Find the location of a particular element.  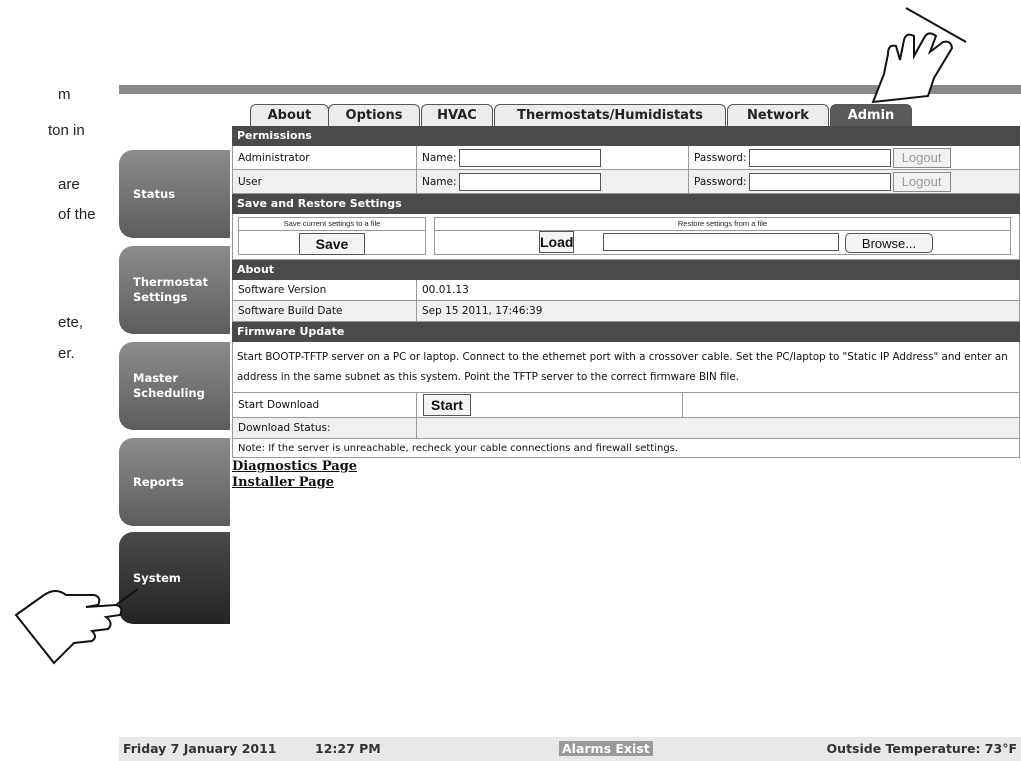

software-build-value: Sep 15 2011, 17:46:39 is located at coordinates (718, 311).